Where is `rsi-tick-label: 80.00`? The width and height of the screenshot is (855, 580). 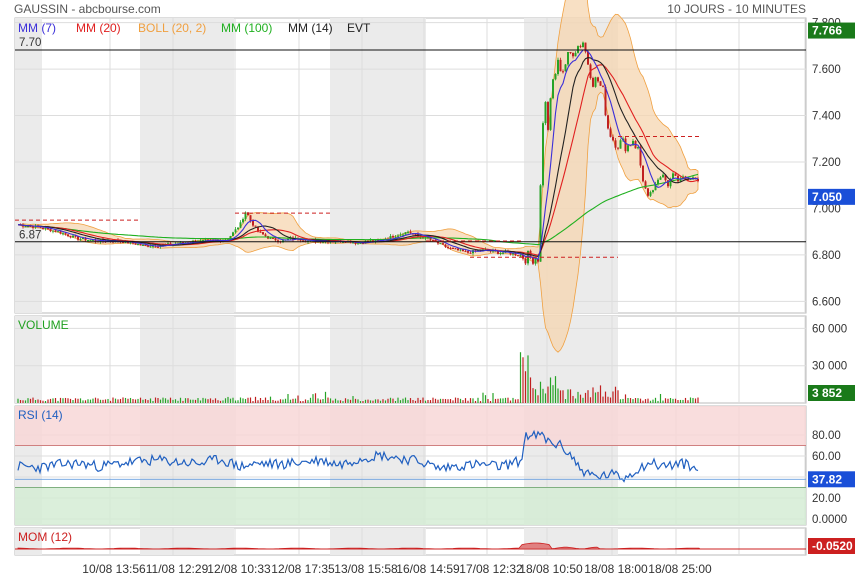
rsi-tick-label: 80.00 is located at coordinates (826, 436).